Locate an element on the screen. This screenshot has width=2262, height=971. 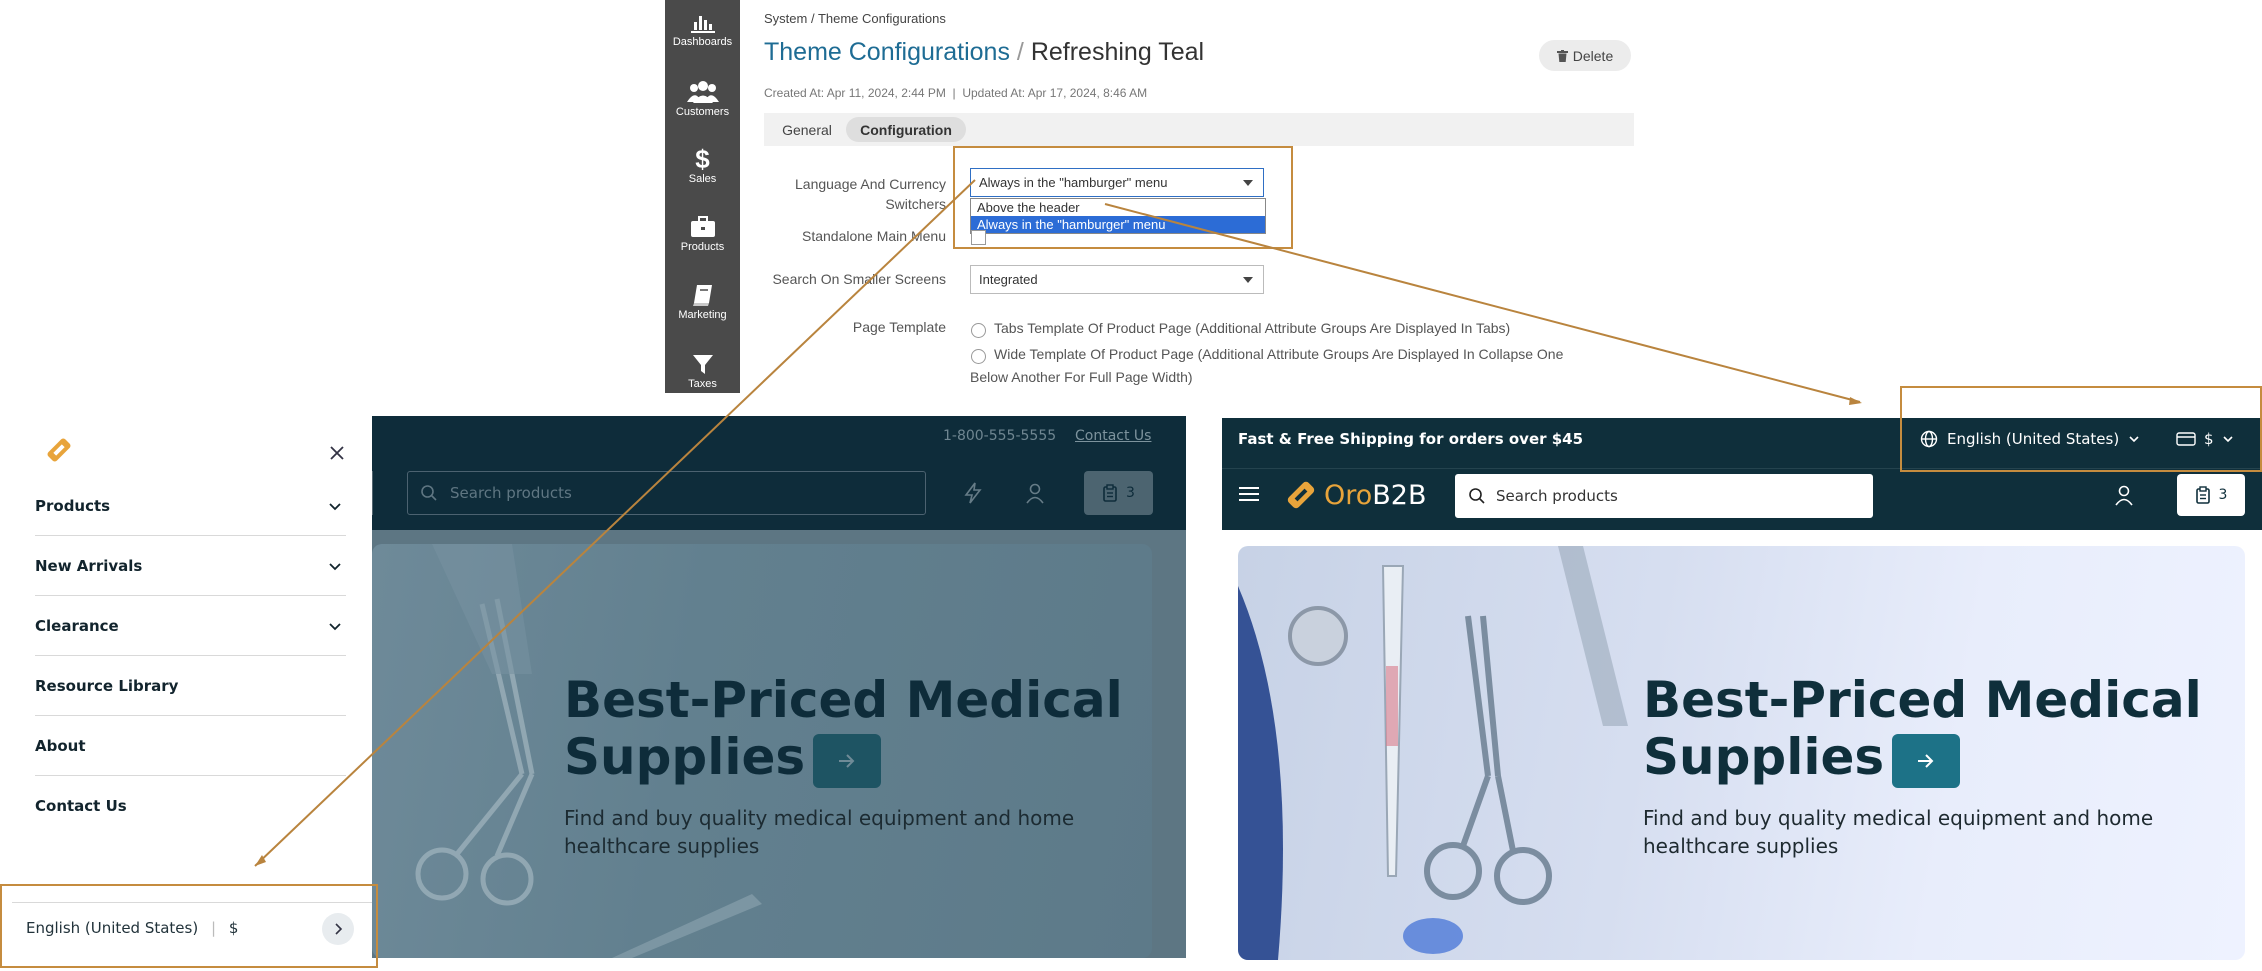
dollar-icon: $ is located at coordinates (702, 159).